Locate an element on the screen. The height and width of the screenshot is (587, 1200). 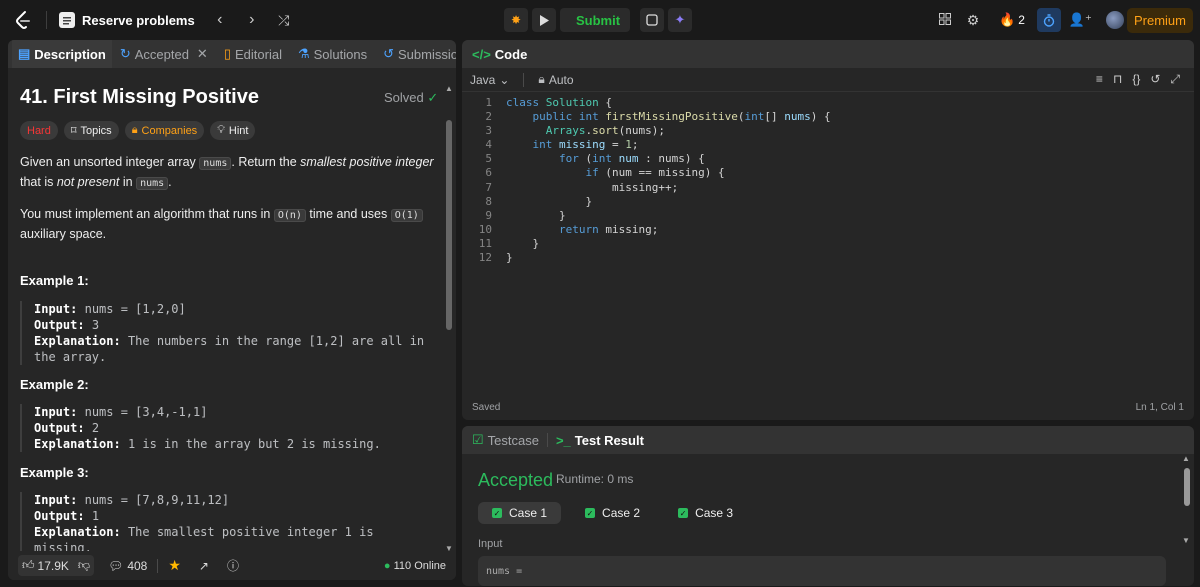
lightbulb-icon: 💡︎ is located at coordinates (221, 130).